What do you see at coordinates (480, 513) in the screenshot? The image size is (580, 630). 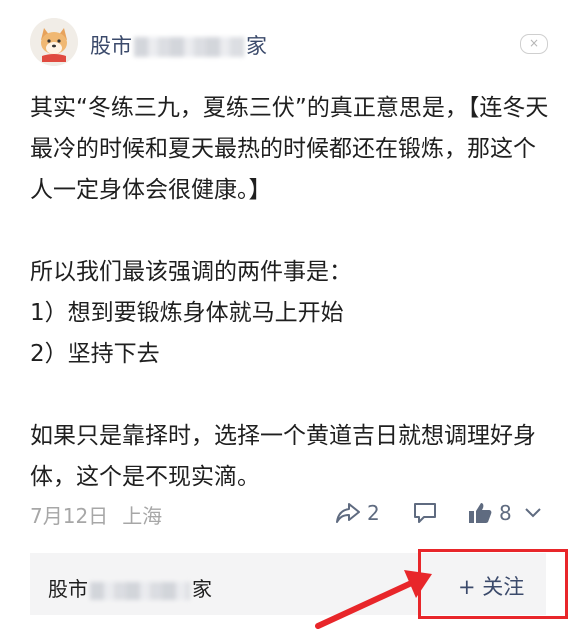 I see `thumbs-up-icon` at bounding box center [480, 513].